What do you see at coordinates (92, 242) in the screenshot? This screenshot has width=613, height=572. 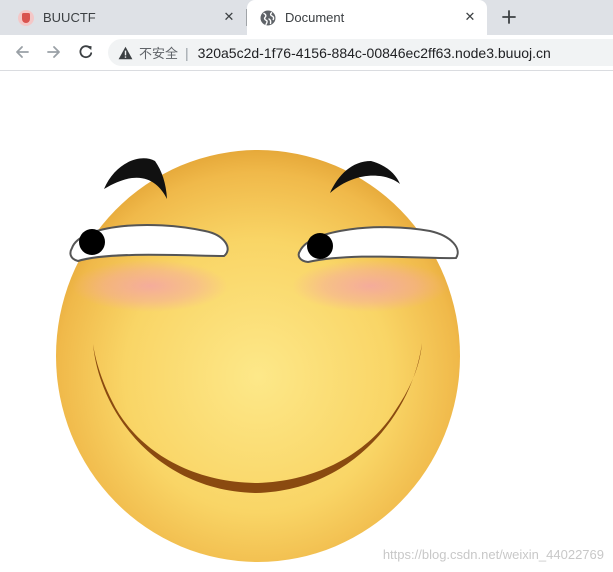 I see `left-pupil` at bounding box center [92, 242].